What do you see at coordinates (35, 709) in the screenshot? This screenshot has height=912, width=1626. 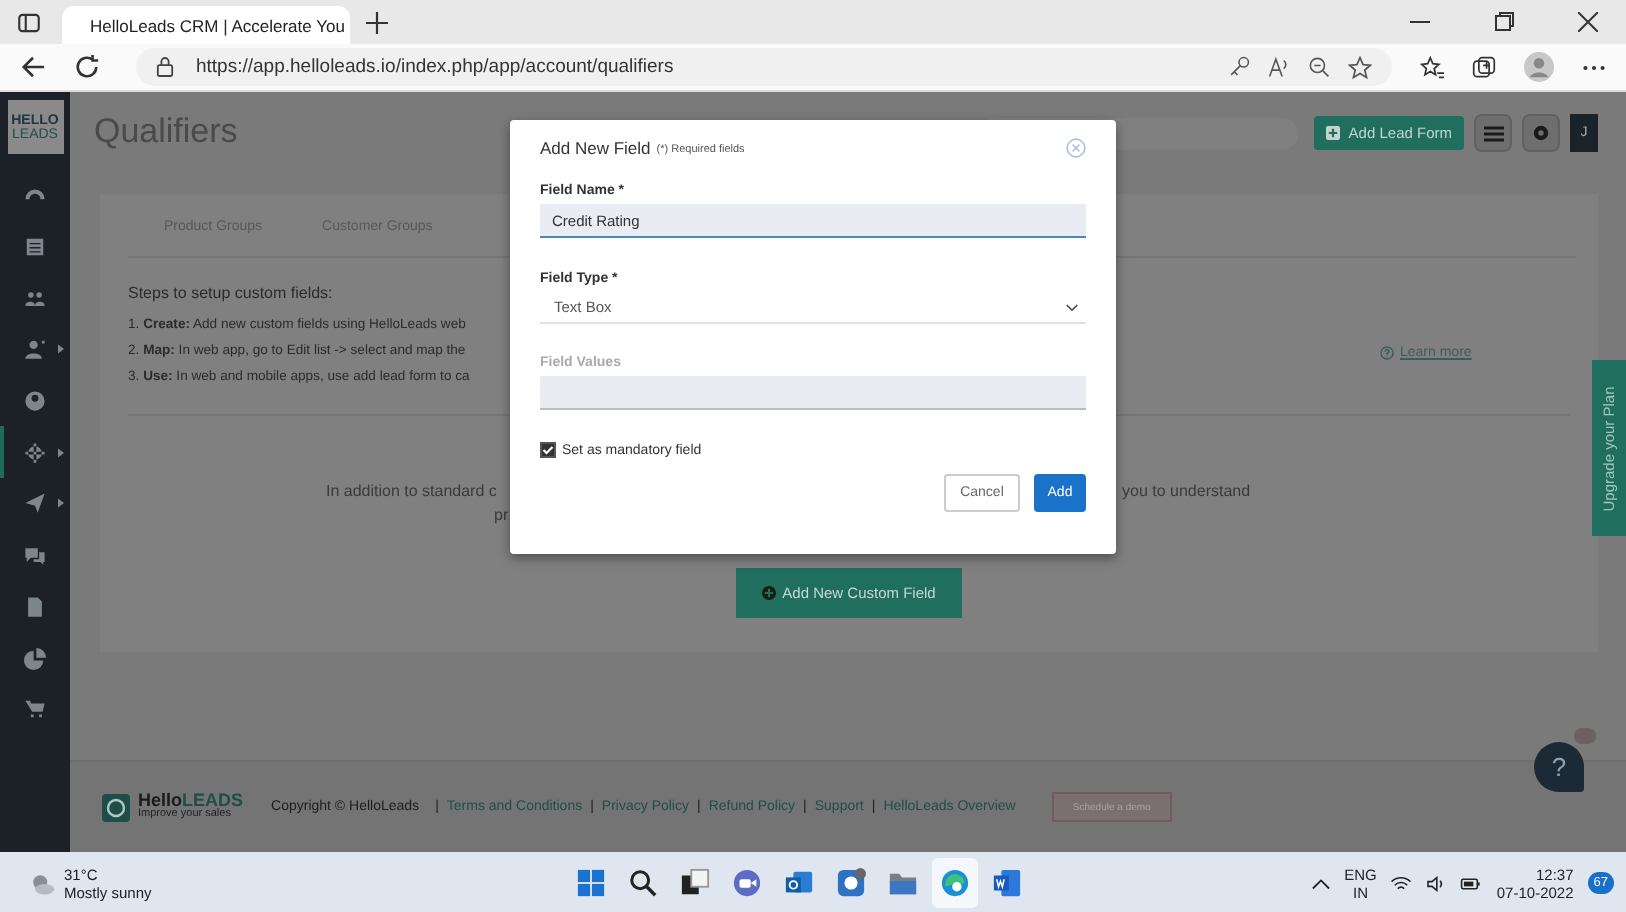 I see `cart-icon` at bounding box center [35, 709].